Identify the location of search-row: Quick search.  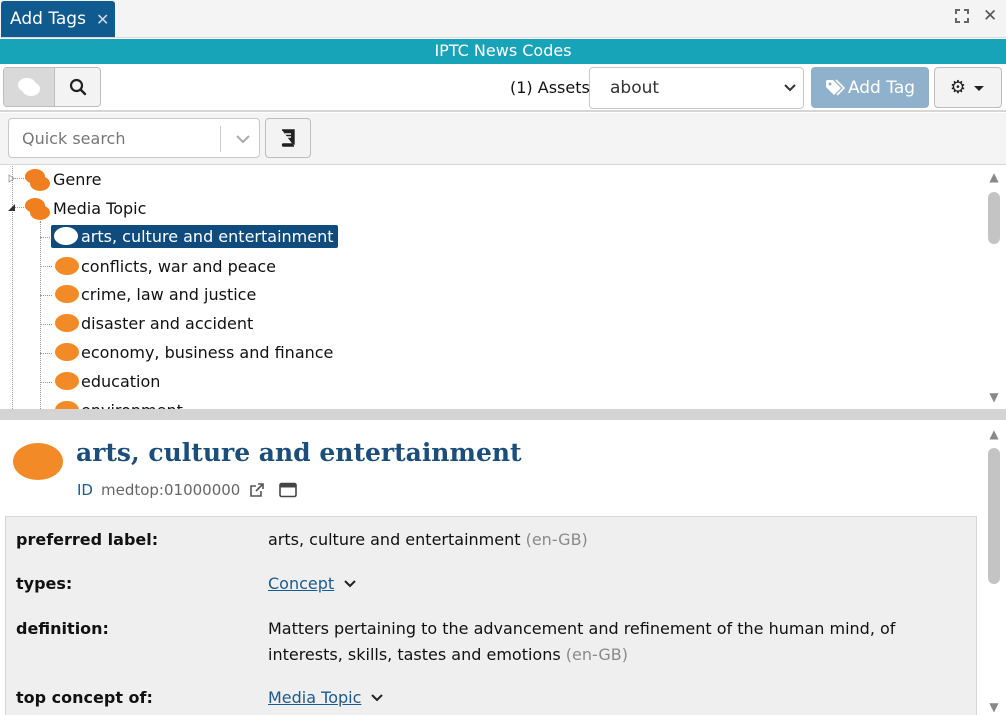
(503, 139).